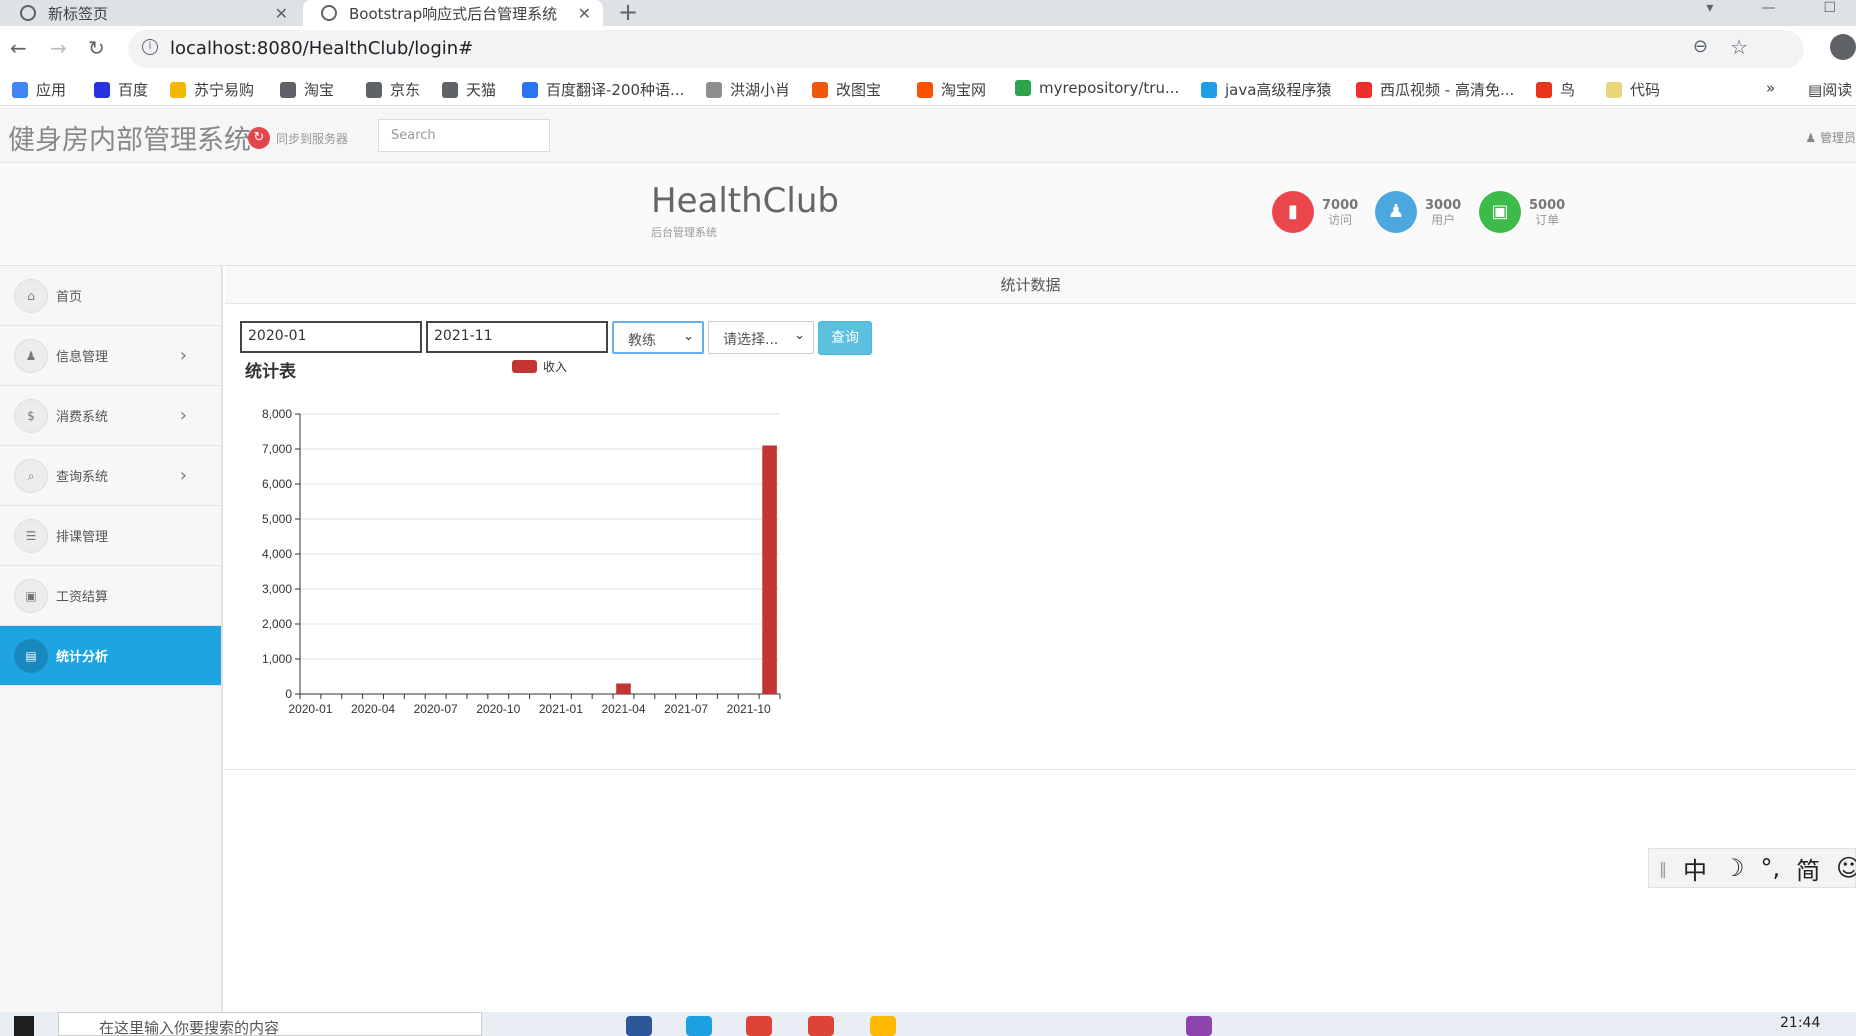 The height and width of the screenshot is (1036, 1856). Describe the element at coordinates (129, 137) in the screenshot. I see `brand-title: 健身房内部管理系统` at that location.